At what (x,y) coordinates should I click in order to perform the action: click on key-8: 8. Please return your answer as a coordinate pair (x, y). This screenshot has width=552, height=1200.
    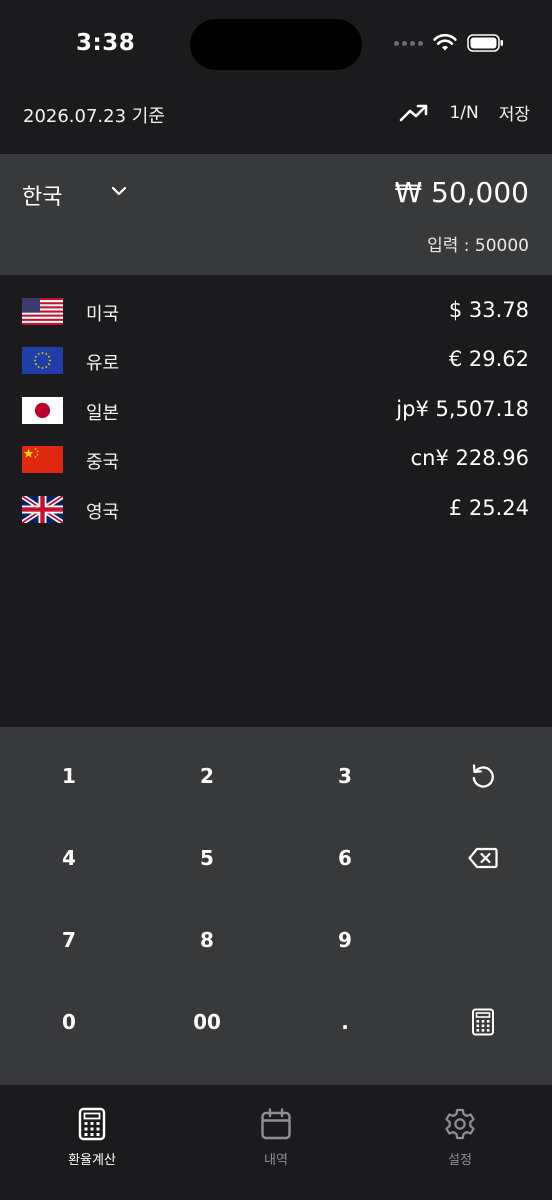
    Looking at the image, I should click on (207, 940).